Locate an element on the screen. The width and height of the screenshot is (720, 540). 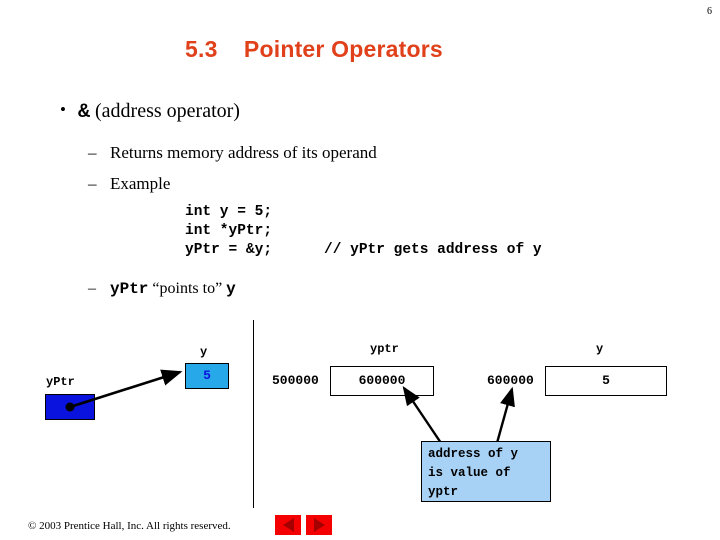
annotation-arrows-svg is located at coordinates (458, 415).